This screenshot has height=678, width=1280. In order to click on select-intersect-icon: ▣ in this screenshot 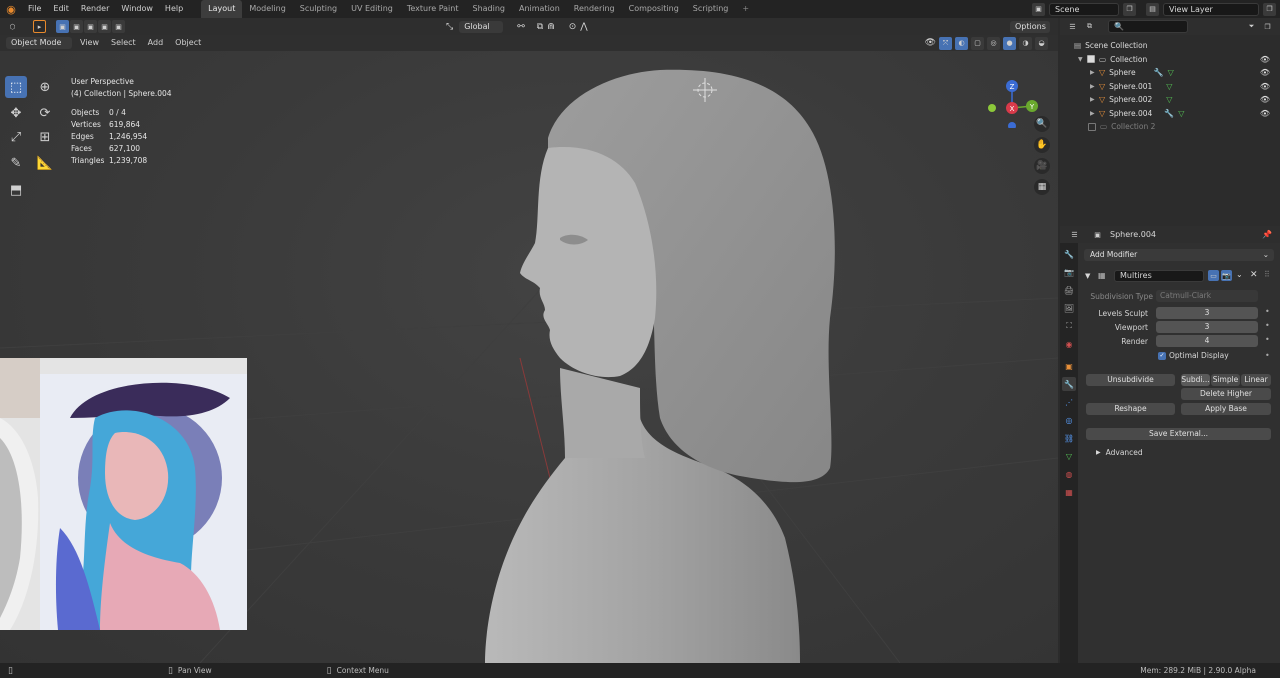, I will do `click(118, 26)`.